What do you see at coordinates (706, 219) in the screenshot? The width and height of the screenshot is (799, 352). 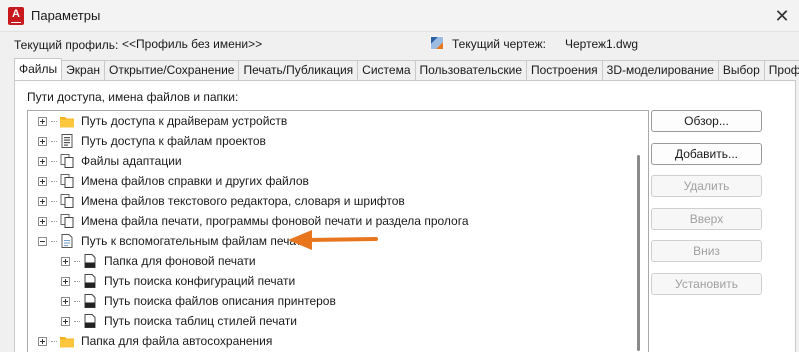 I see `move-up-button: Вверх` at bounding box center [706, 219].